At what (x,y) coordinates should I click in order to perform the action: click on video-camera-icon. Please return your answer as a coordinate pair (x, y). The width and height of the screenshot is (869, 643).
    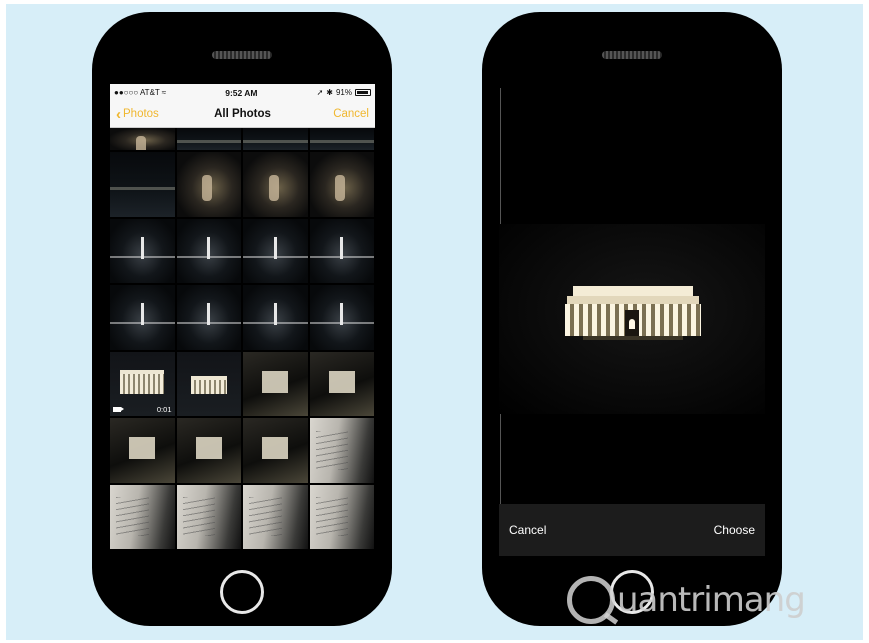
    Looking at the image, I should click on (118, 409).